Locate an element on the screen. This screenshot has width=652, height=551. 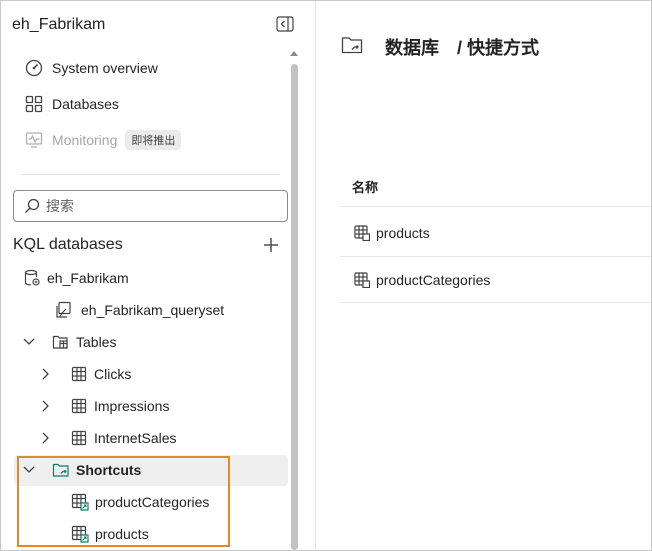
nav-label: System overview is located at coordinates (105, 68).